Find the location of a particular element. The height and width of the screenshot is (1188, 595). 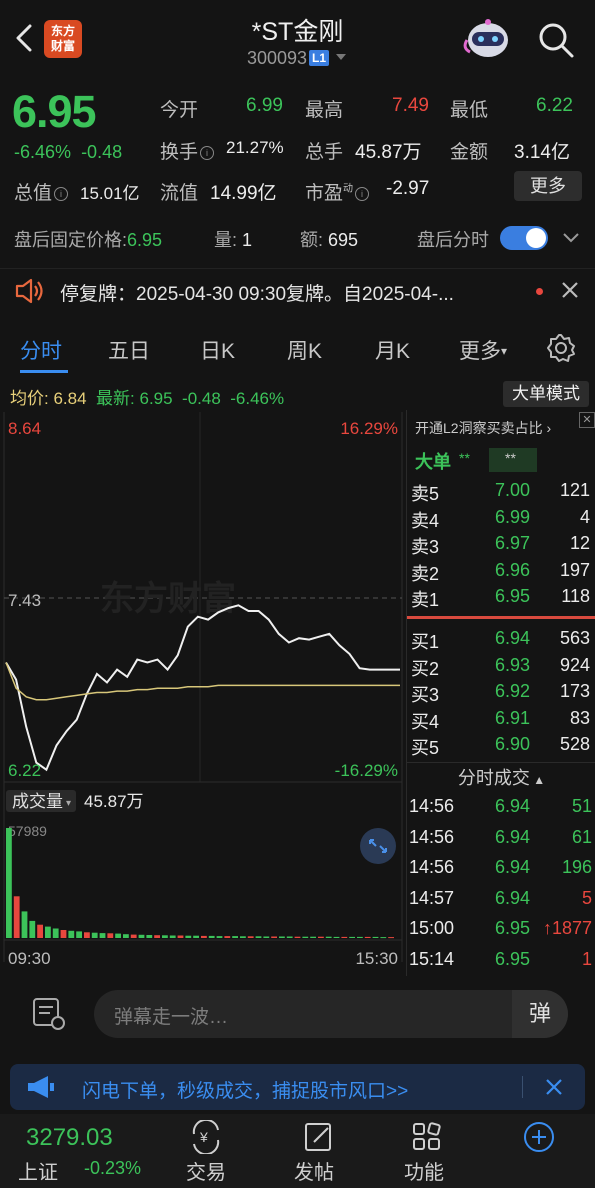

promo-text: 闪电下单，秒级成交，捕捉股市风口>> is located at coordinates (245, 1089).